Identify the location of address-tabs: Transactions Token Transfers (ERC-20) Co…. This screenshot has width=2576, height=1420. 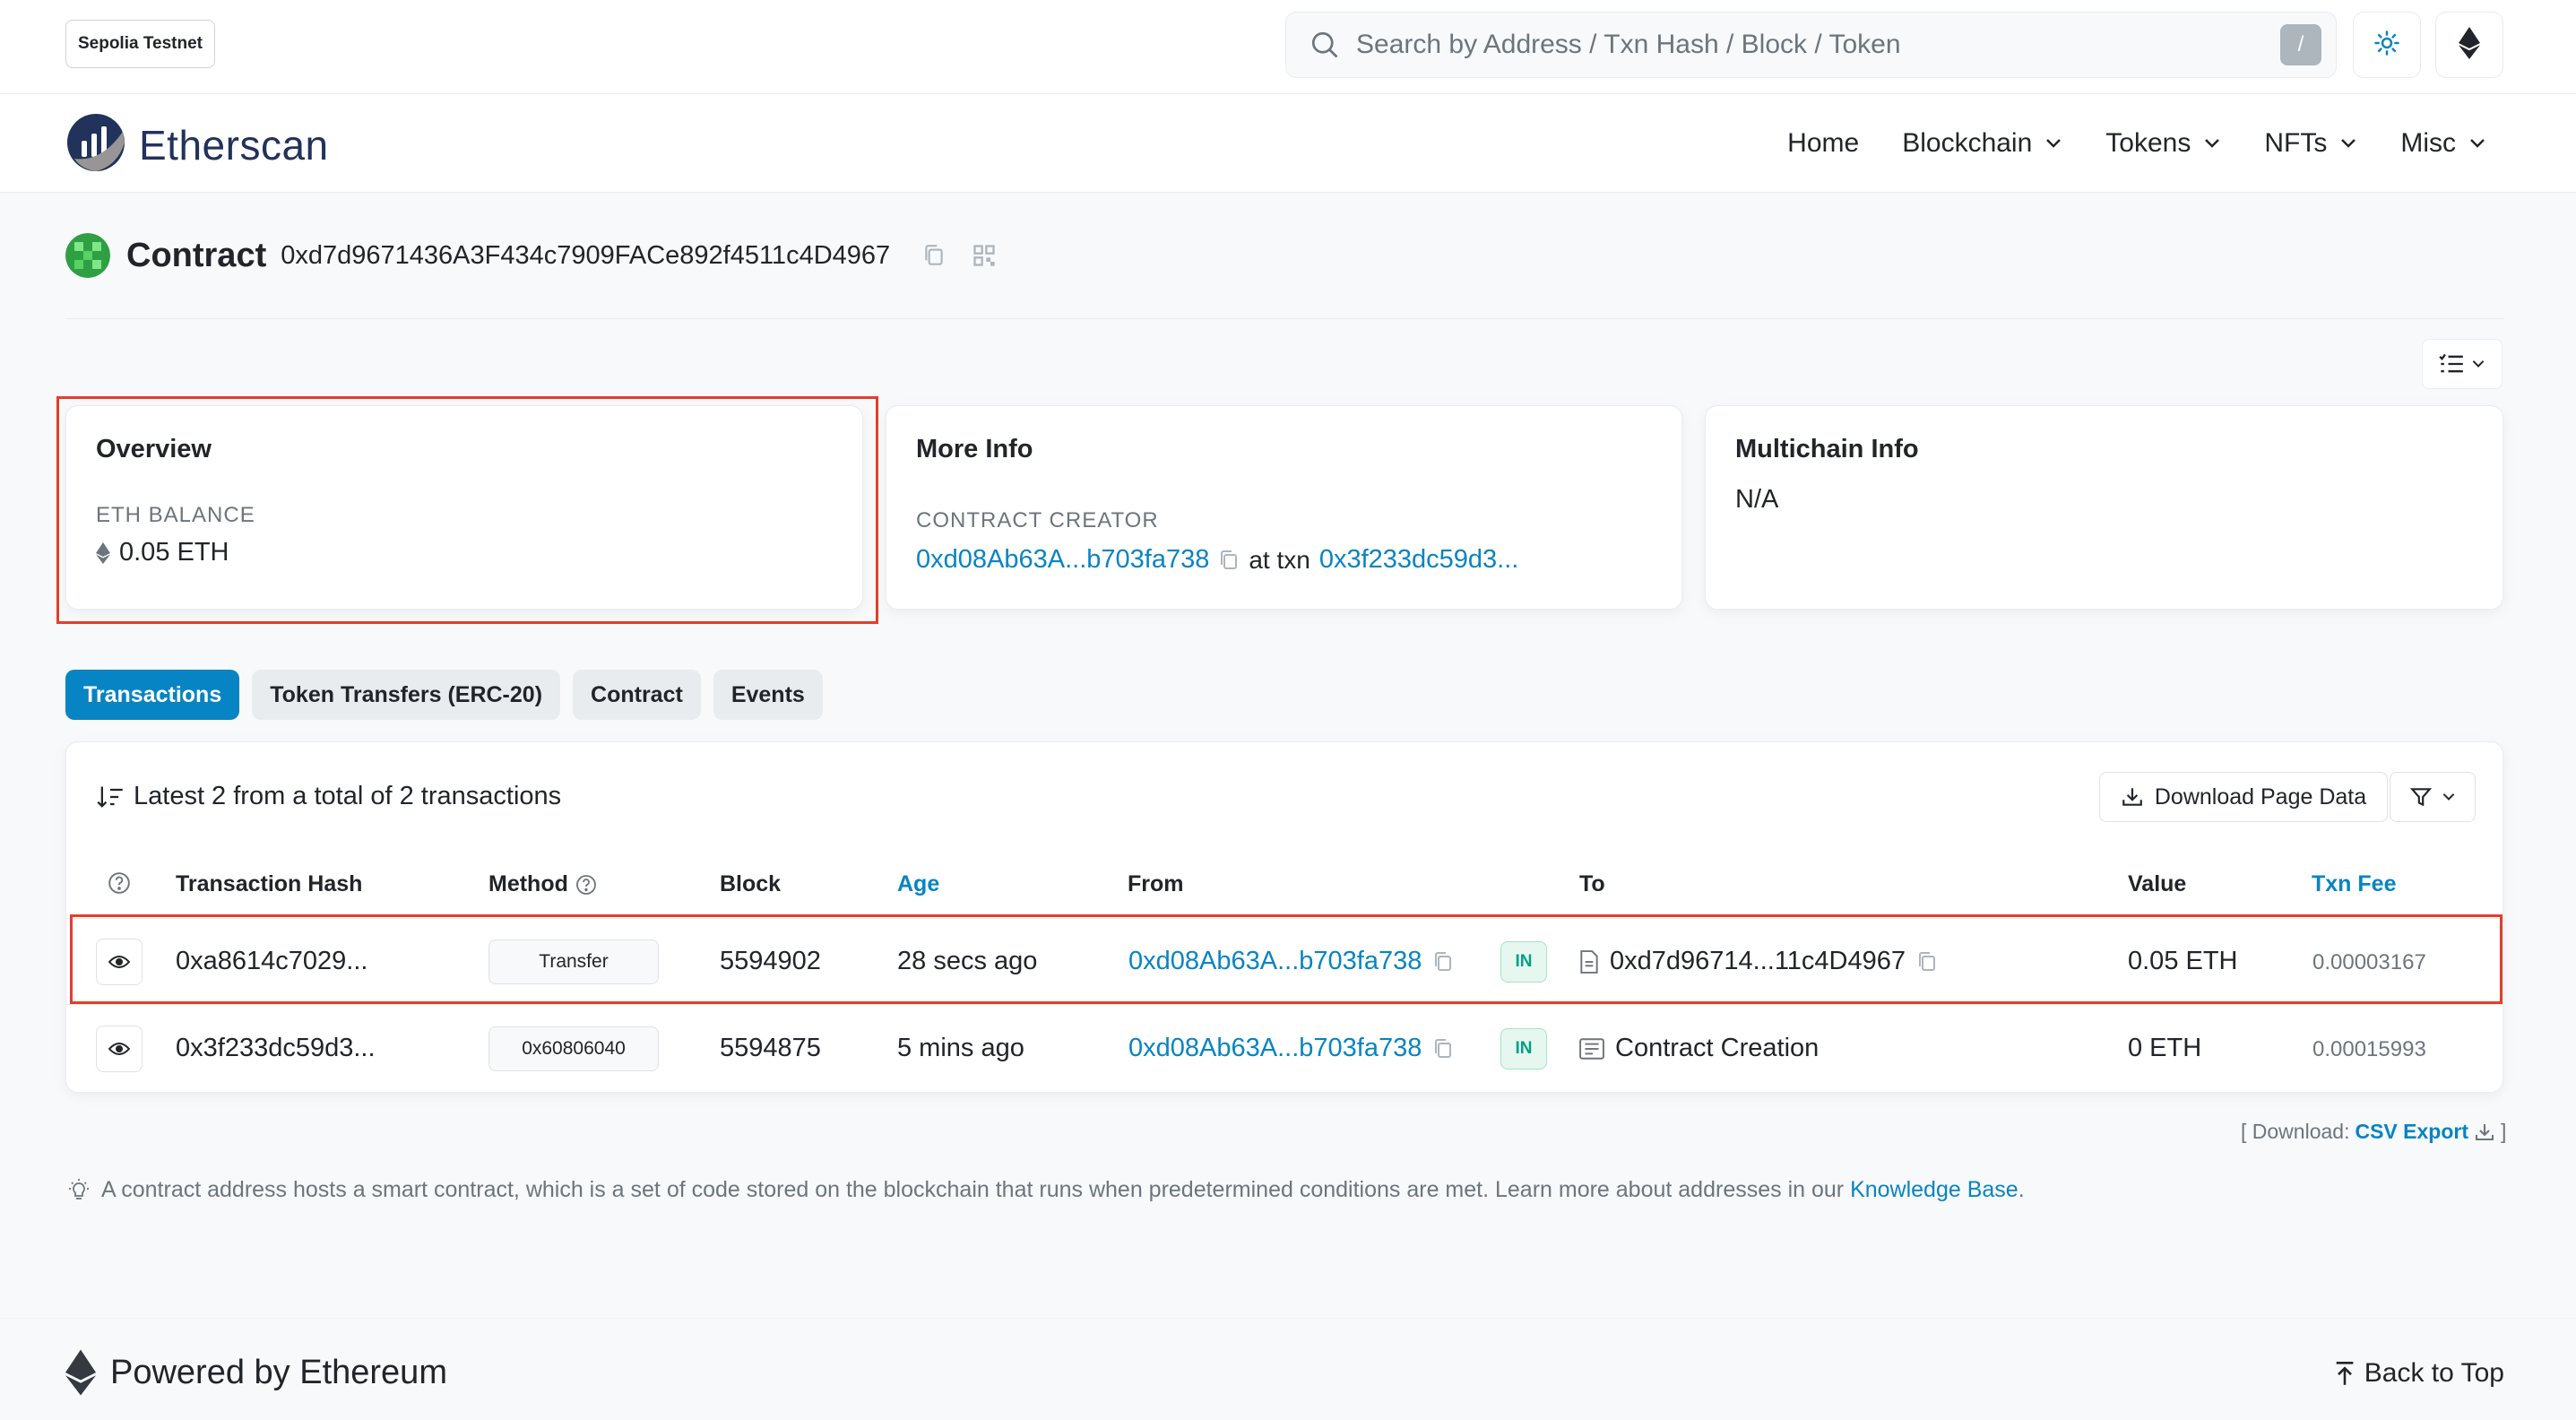
(444, 695).